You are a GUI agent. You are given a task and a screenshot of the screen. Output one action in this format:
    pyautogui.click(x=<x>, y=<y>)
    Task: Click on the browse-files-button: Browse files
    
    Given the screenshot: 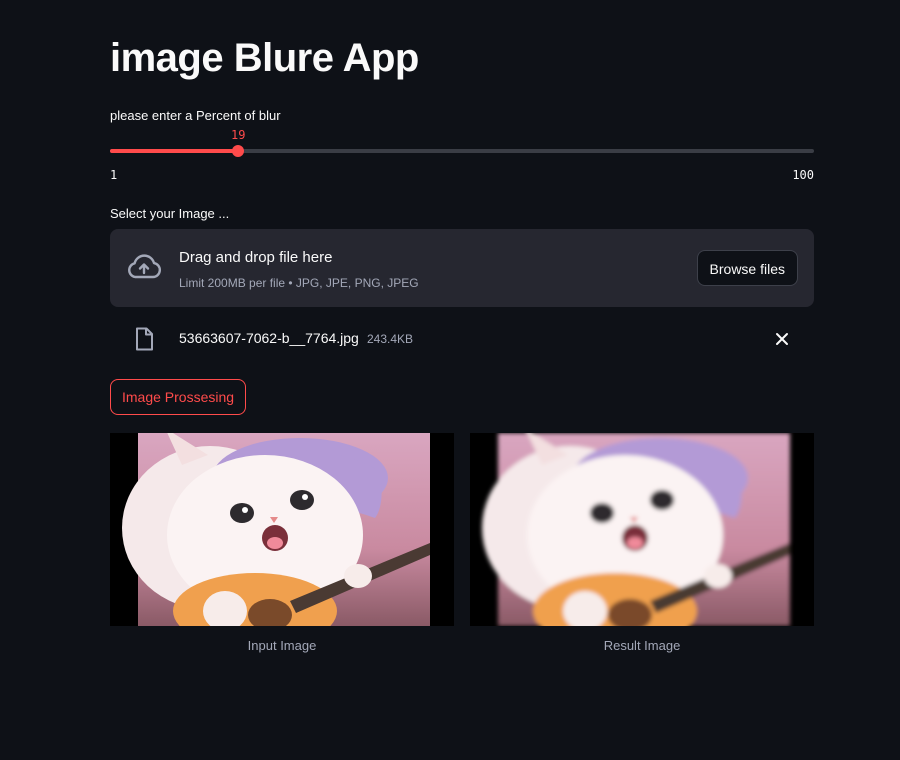 What is the action you would take?
    pyautogui.click(x=747, y=268)
    